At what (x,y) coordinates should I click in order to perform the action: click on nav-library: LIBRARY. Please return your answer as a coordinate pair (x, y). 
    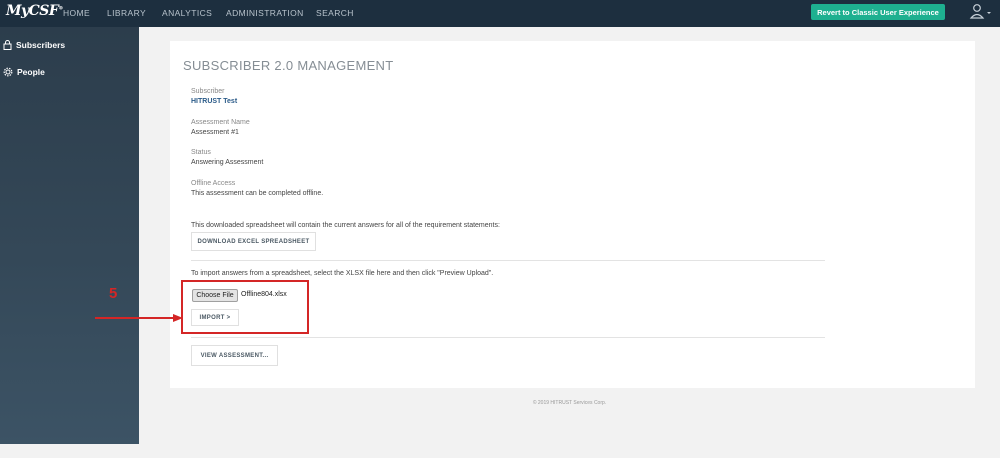
    Looking at the image, I should click on (126, 13).